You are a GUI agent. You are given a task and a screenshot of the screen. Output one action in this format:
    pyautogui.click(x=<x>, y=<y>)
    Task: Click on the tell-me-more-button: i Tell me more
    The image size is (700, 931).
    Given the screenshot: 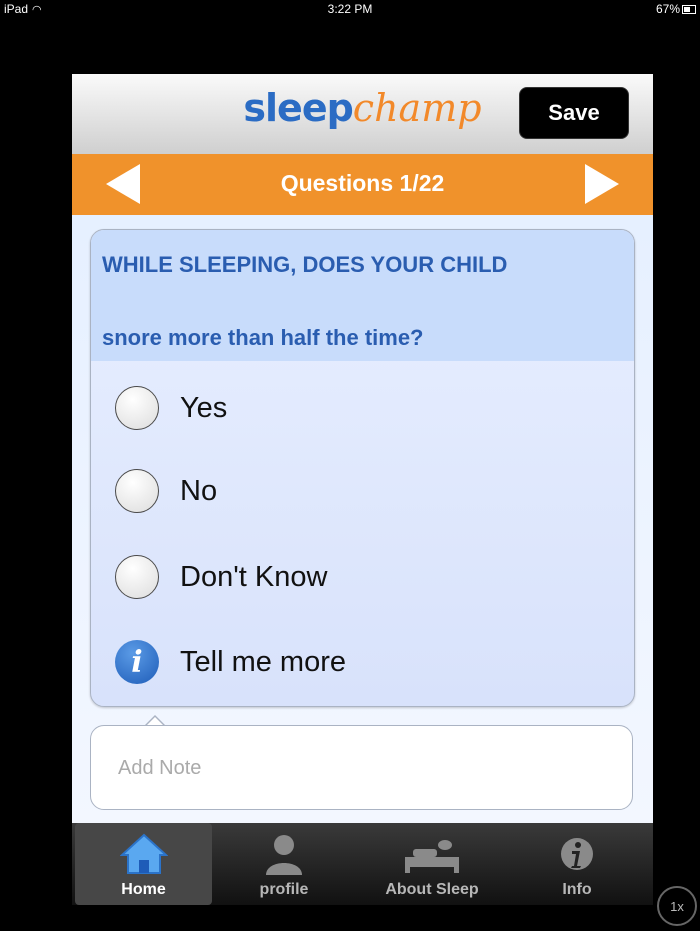 What is the action you would take?
    pyautogui.click(x=230, y=662)
    